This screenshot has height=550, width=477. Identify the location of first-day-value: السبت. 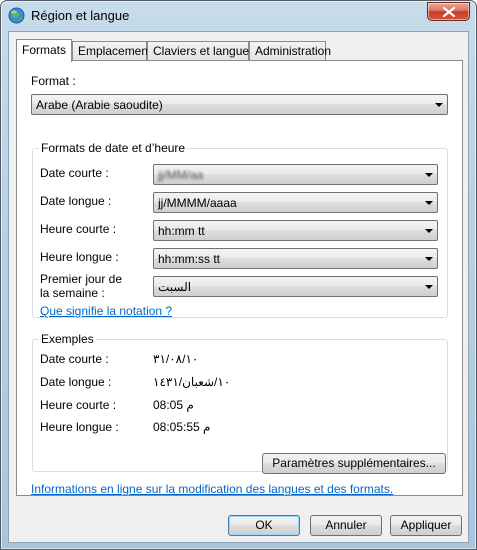
(175, 287).